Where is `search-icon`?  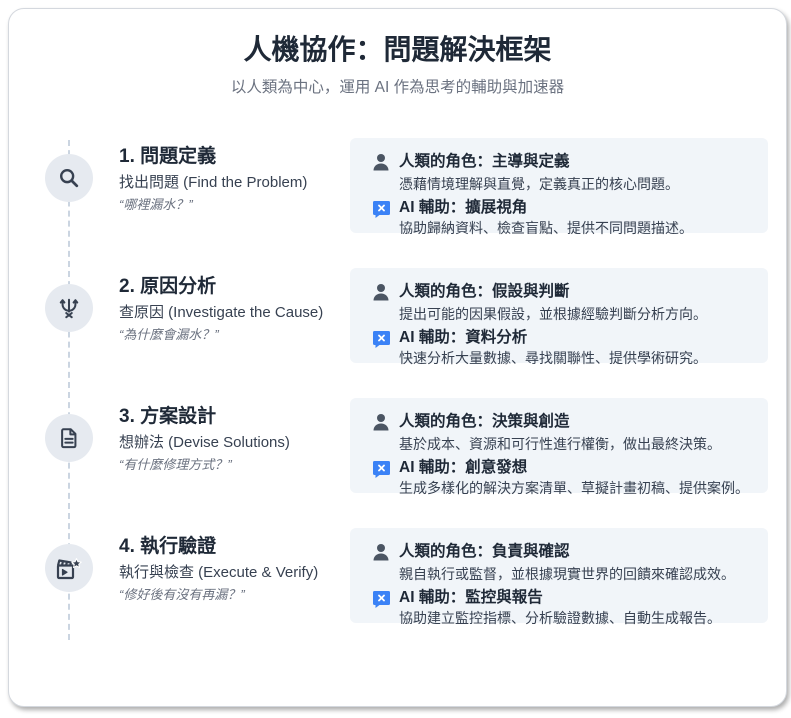 search-icon is located at coordinates (69, 178).